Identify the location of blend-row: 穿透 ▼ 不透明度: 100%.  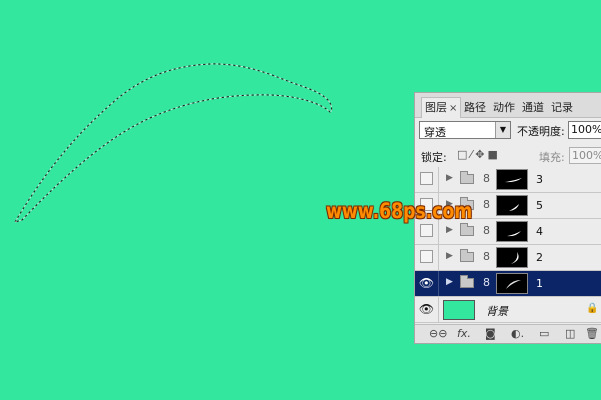
(510, 131).